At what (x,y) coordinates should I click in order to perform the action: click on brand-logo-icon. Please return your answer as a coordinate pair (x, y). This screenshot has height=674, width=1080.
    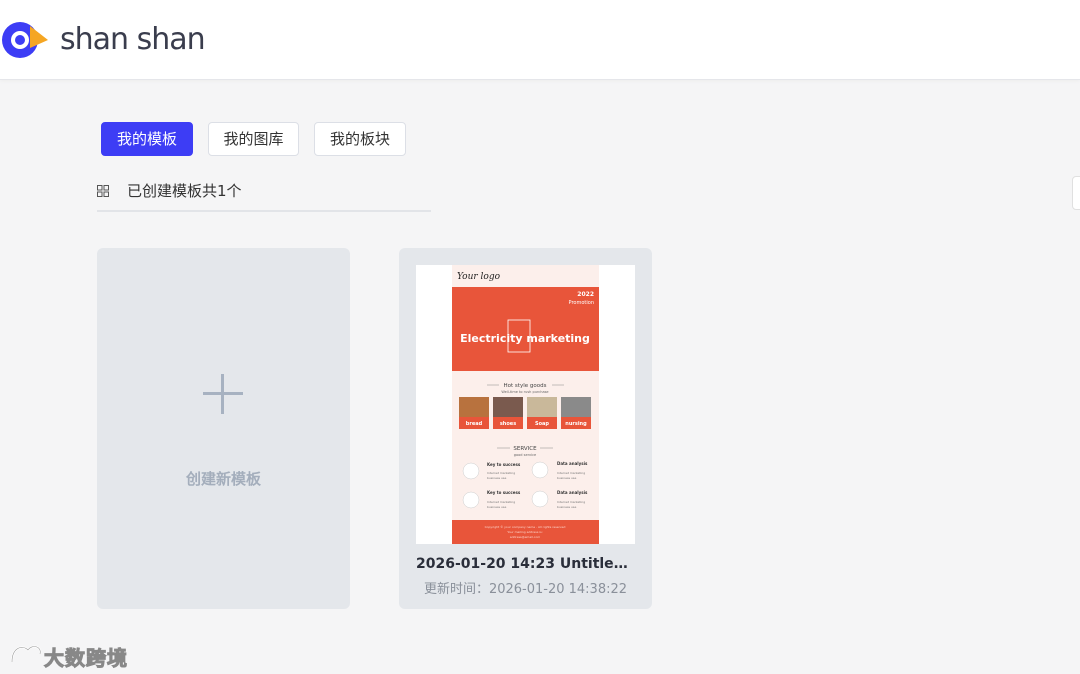
    Looking at the image, I should click on (25, 40).